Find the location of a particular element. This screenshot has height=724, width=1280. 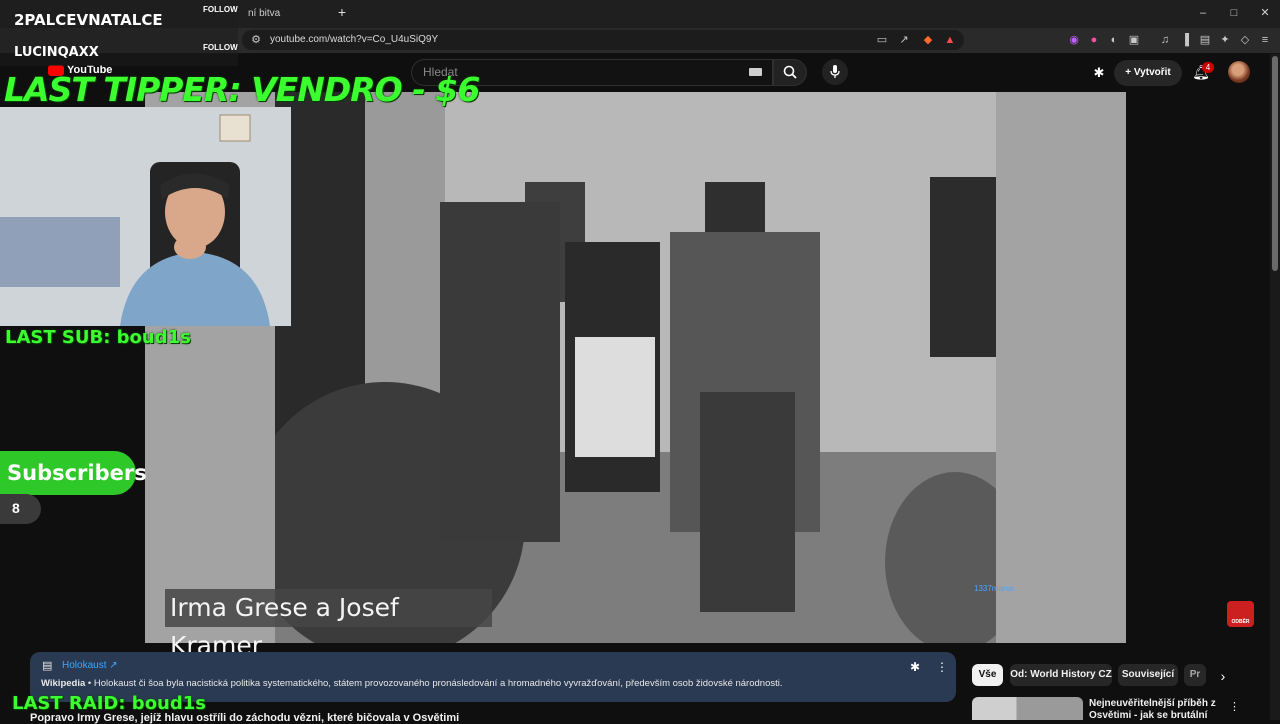

extension-icon-4: ▣ is located at coordinates (1134, 40).